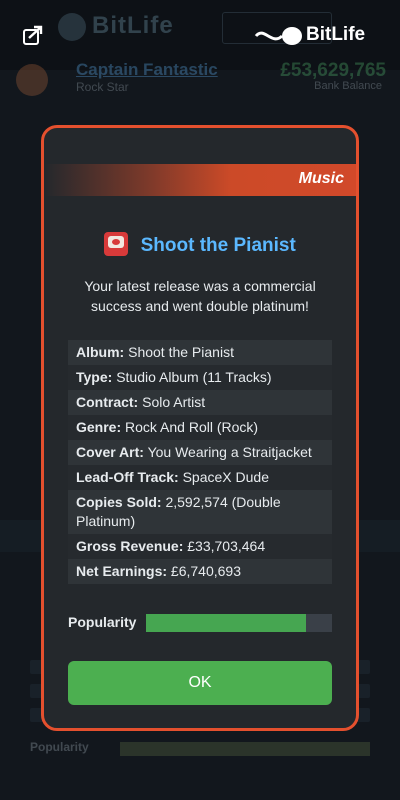 The height and width of the screenshot is (800, 400). What do you see at coordinates (200, 512) in the screenshot?
I see `detail-copies-sold: Copies Sold: 2,592,574 (Double Platinum)` at bounding box center [200, 512].